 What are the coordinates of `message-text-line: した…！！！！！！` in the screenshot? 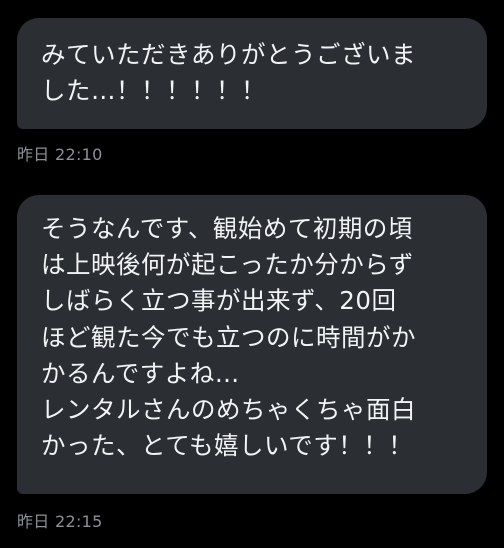 It's located at (153, 91).